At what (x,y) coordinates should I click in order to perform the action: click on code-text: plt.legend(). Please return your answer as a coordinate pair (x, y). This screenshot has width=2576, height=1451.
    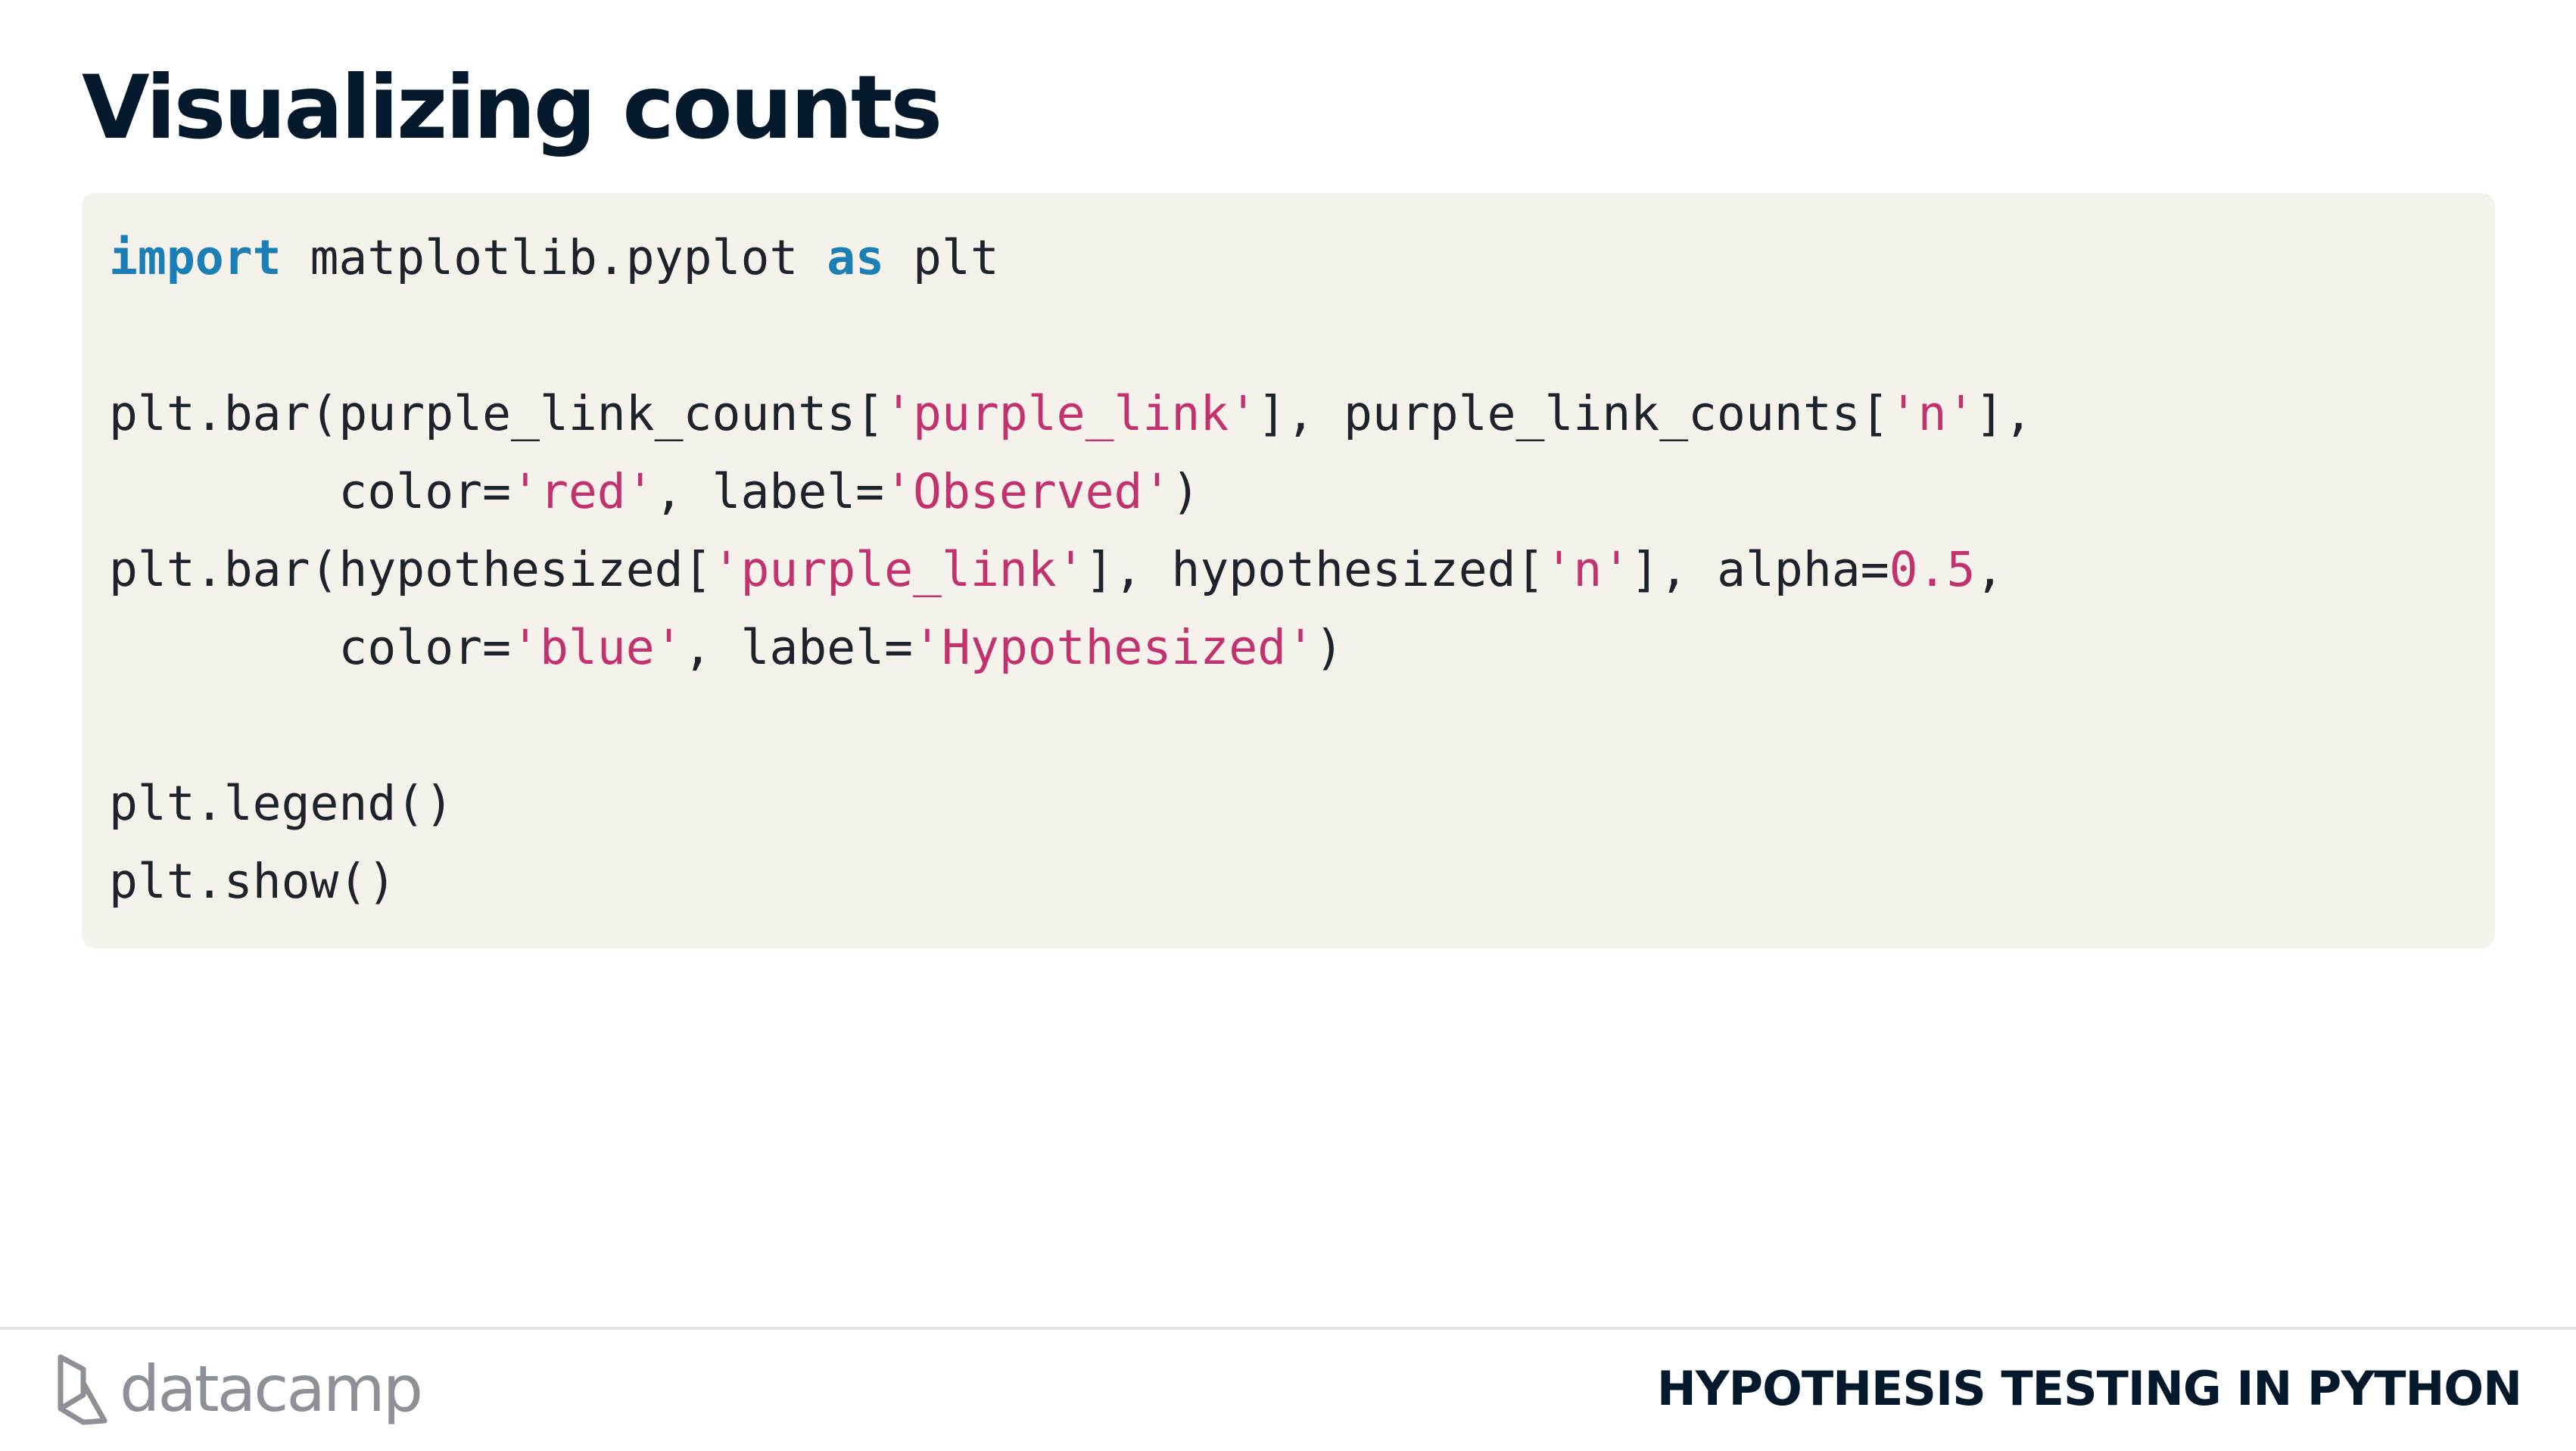
    Looking at the image, I should click on (281, 803).